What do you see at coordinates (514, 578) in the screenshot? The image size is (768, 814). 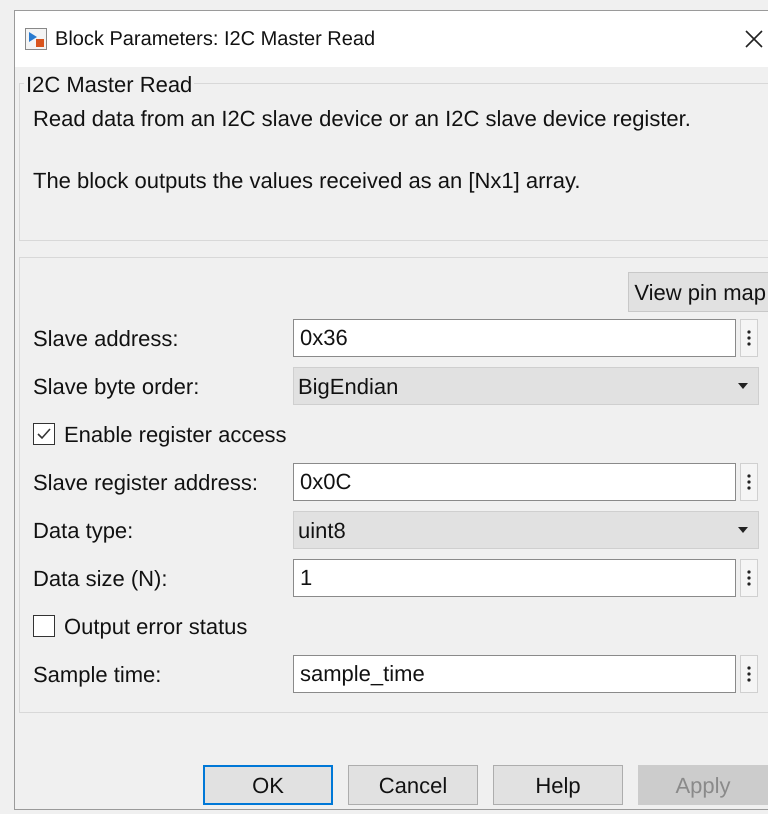 I see `parameter-field: 1` at bounding box center [514, 578].